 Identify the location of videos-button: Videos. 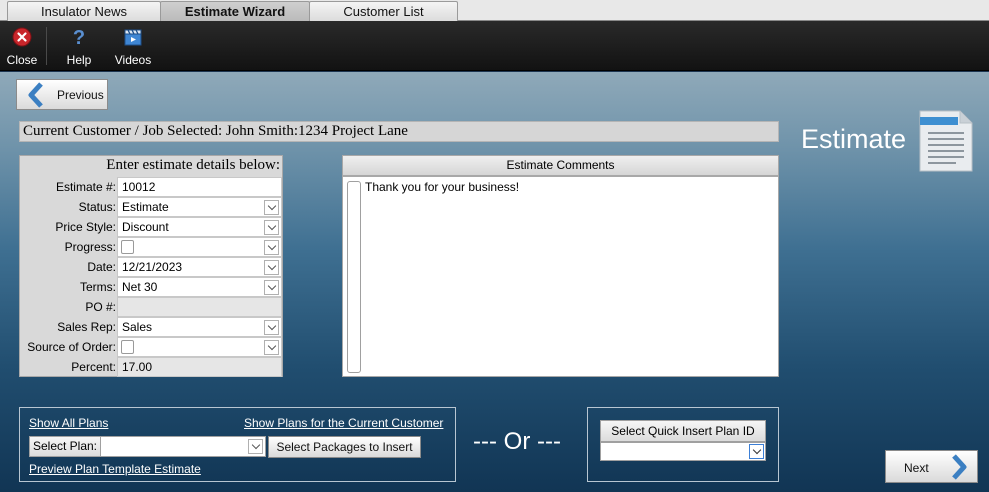
(133, 46).